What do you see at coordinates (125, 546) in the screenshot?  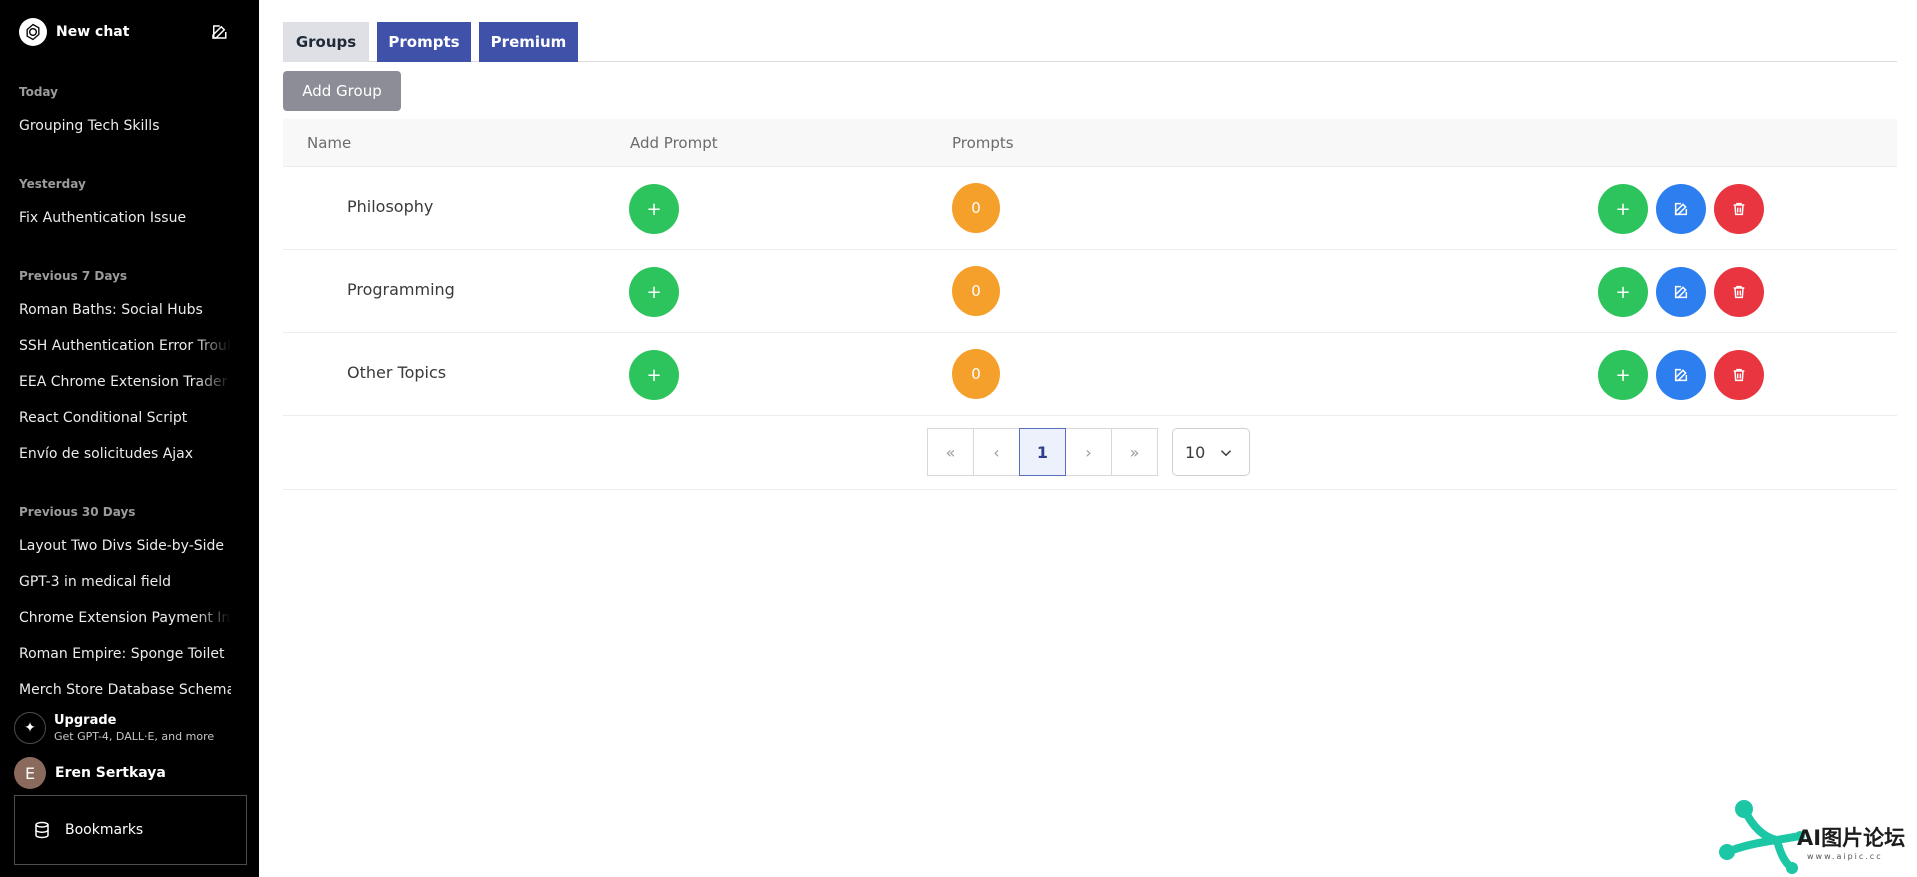 I see `chat-item: Layout Two Divs Side-by-Side` at bounding box center [125, 546].